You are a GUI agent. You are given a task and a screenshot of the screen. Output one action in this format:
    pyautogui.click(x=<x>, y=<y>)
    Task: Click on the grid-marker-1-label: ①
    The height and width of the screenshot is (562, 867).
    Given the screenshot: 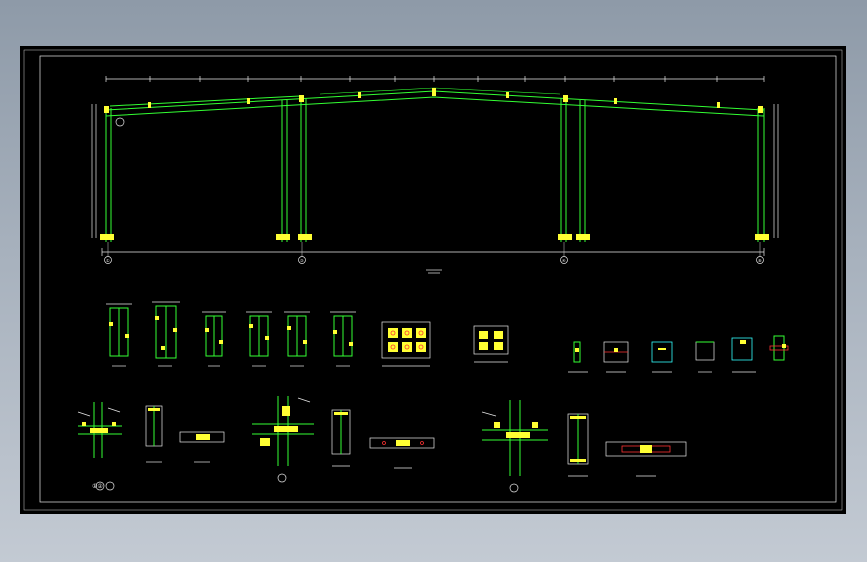 What is the action you would take?
    pyautogui.click(x=108, y=260)
    